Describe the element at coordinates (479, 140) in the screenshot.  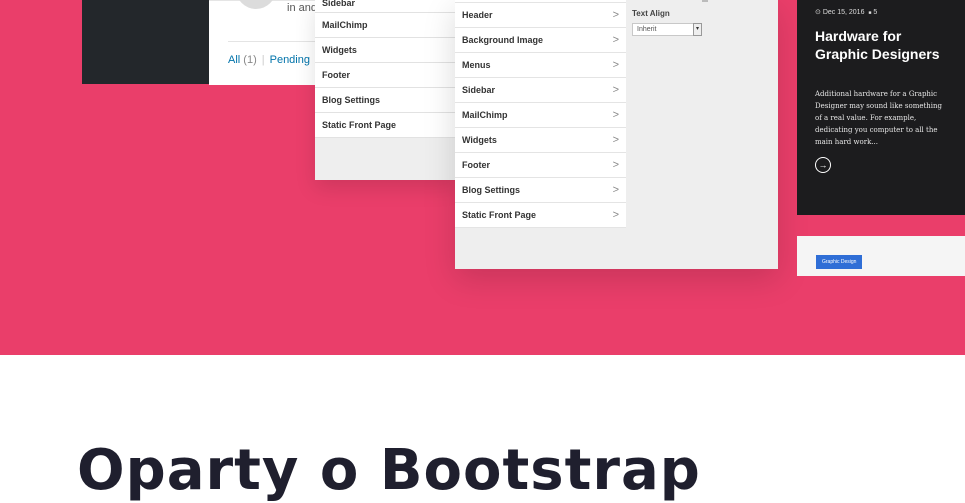
I see `menu-item-label: Widgets` at that location.